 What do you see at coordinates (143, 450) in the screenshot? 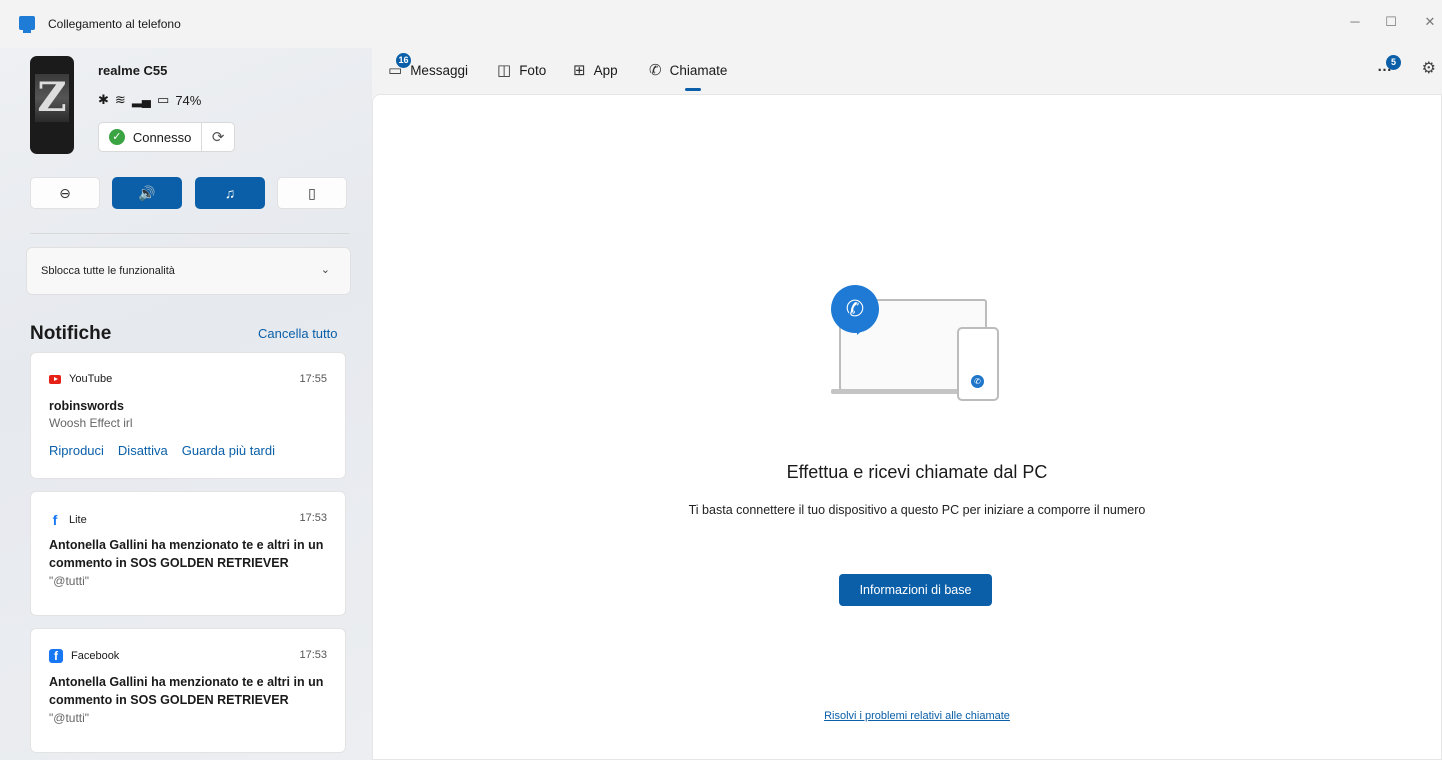
I see `mute-action: Disattiva` at bounding box center [143, 450].